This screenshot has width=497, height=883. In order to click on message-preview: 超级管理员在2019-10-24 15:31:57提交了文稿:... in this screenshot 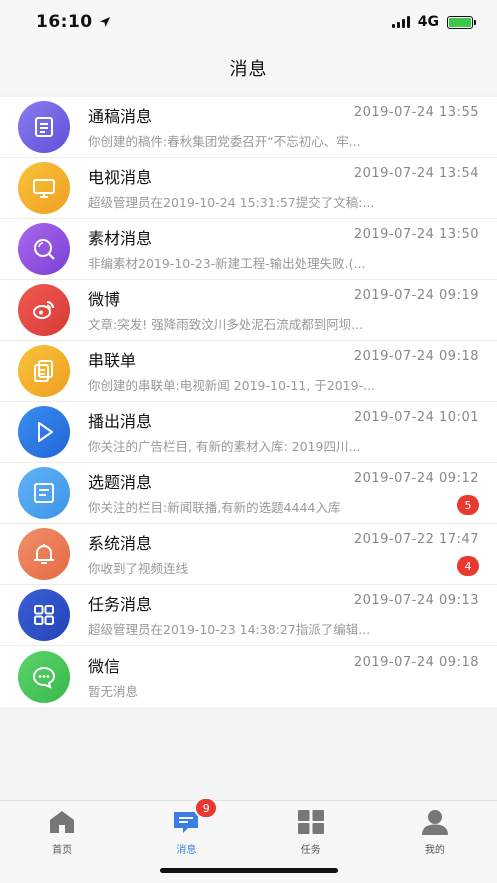, I will do `click(231, 202)`.